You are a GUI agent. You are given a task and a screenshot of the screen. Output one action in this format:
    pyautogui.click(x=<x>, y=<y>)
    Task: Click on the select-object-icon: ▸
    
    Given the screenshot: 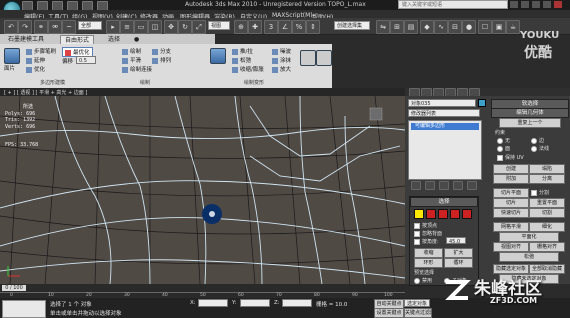 What is the action you would take?
    pyautogui.click(x=113, y=27)
    